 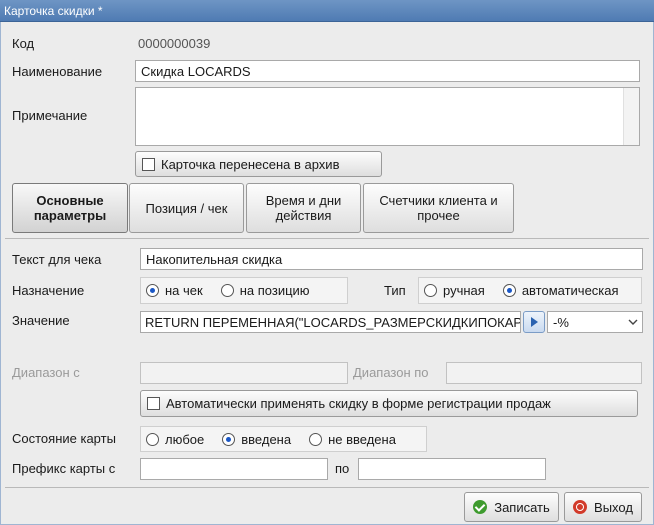 I want to click on receipt-text-value: Накопительная скидка, so click(x=214, y=259).